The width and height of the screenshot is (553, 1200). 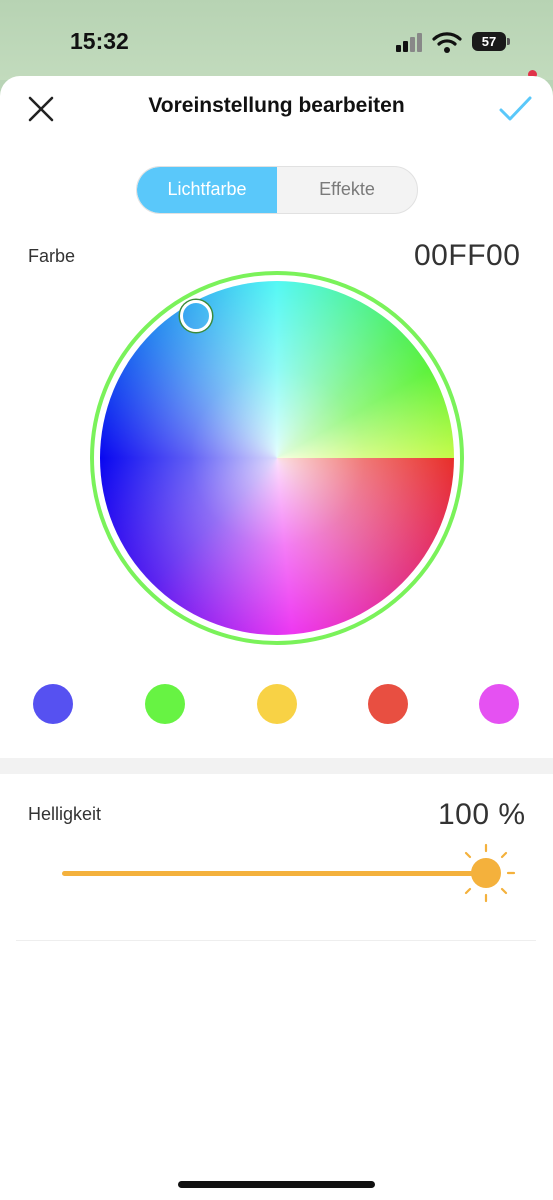 I want to click on swatch-green, so click(x=165, y=704).